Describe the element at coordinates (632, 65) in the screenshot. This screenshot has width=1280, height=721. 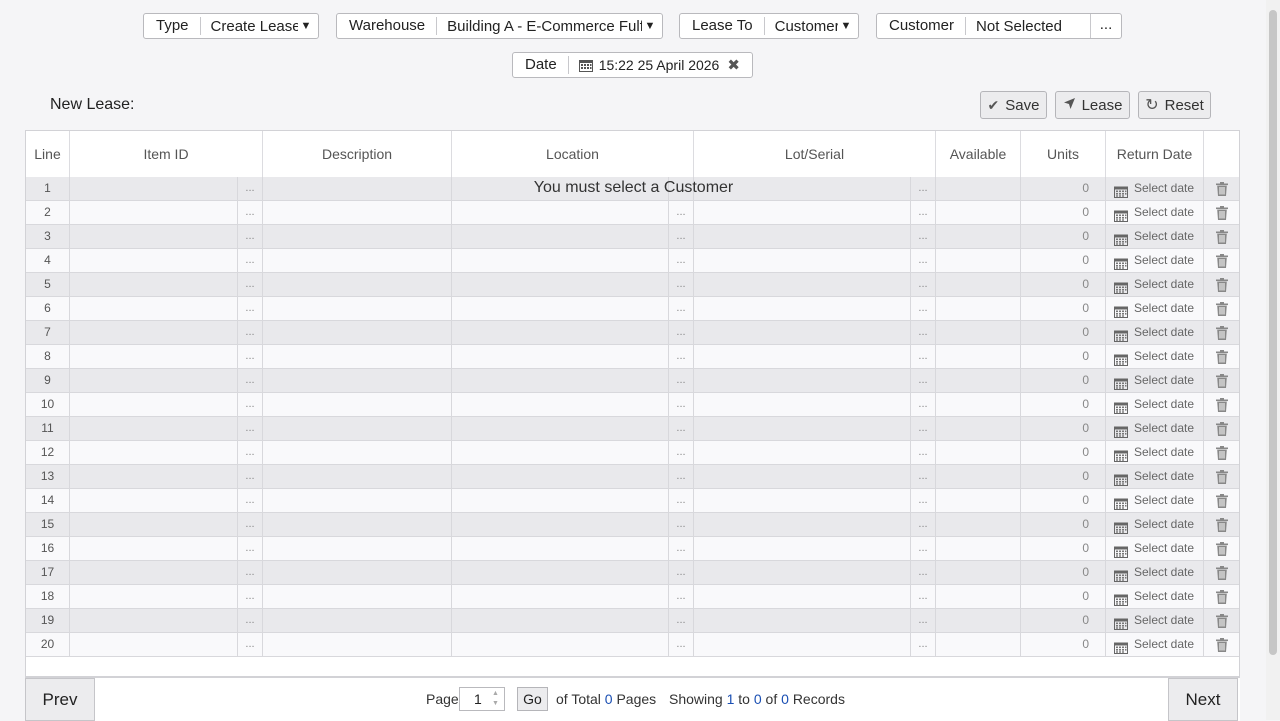
I see `date-field: Date 15:22 25 April 2026 ✖` at that location.